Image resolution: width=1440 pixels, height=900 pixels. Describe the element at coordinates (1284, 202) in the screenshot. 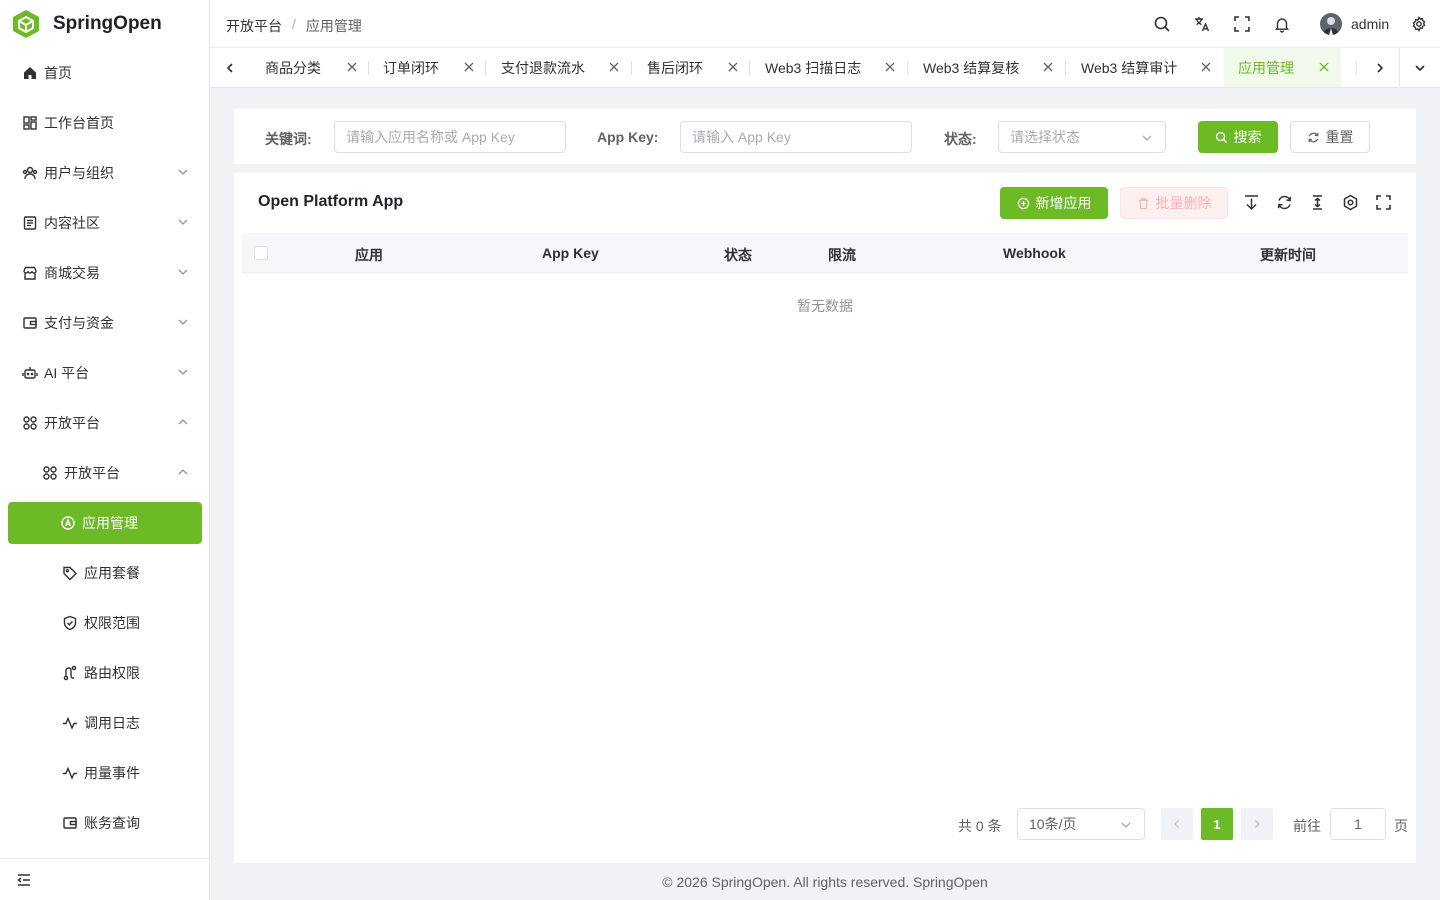

I see `refresh-icon` at that location.